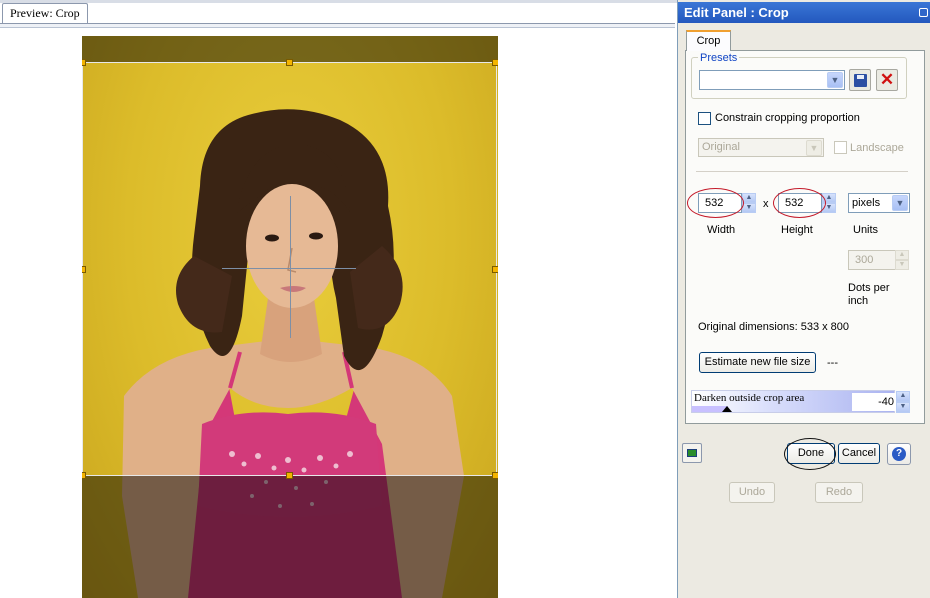 The image size is (930, 598). What do you see at coordinates (749, 398) in the screenshot?
I see `darken-outside-label: Darken outside crop area` at bounding box center [749, 398].